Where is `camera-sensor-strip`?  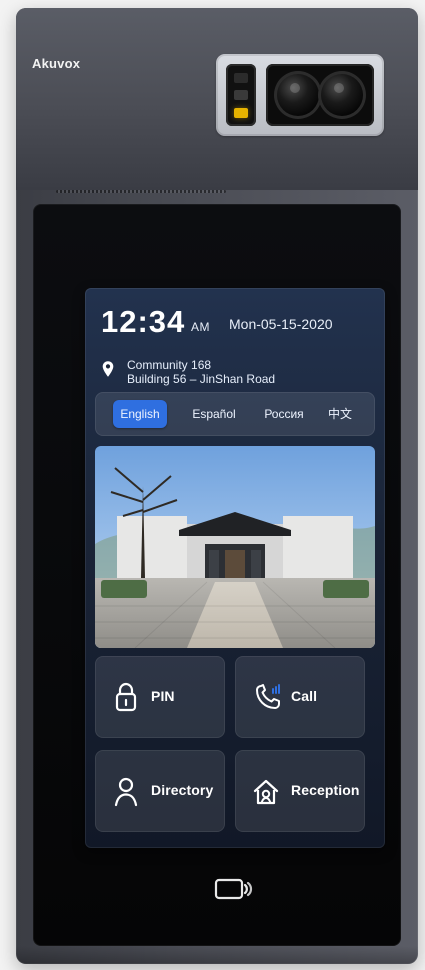 camera-sensor-strip is located at coordinates (241, 95).